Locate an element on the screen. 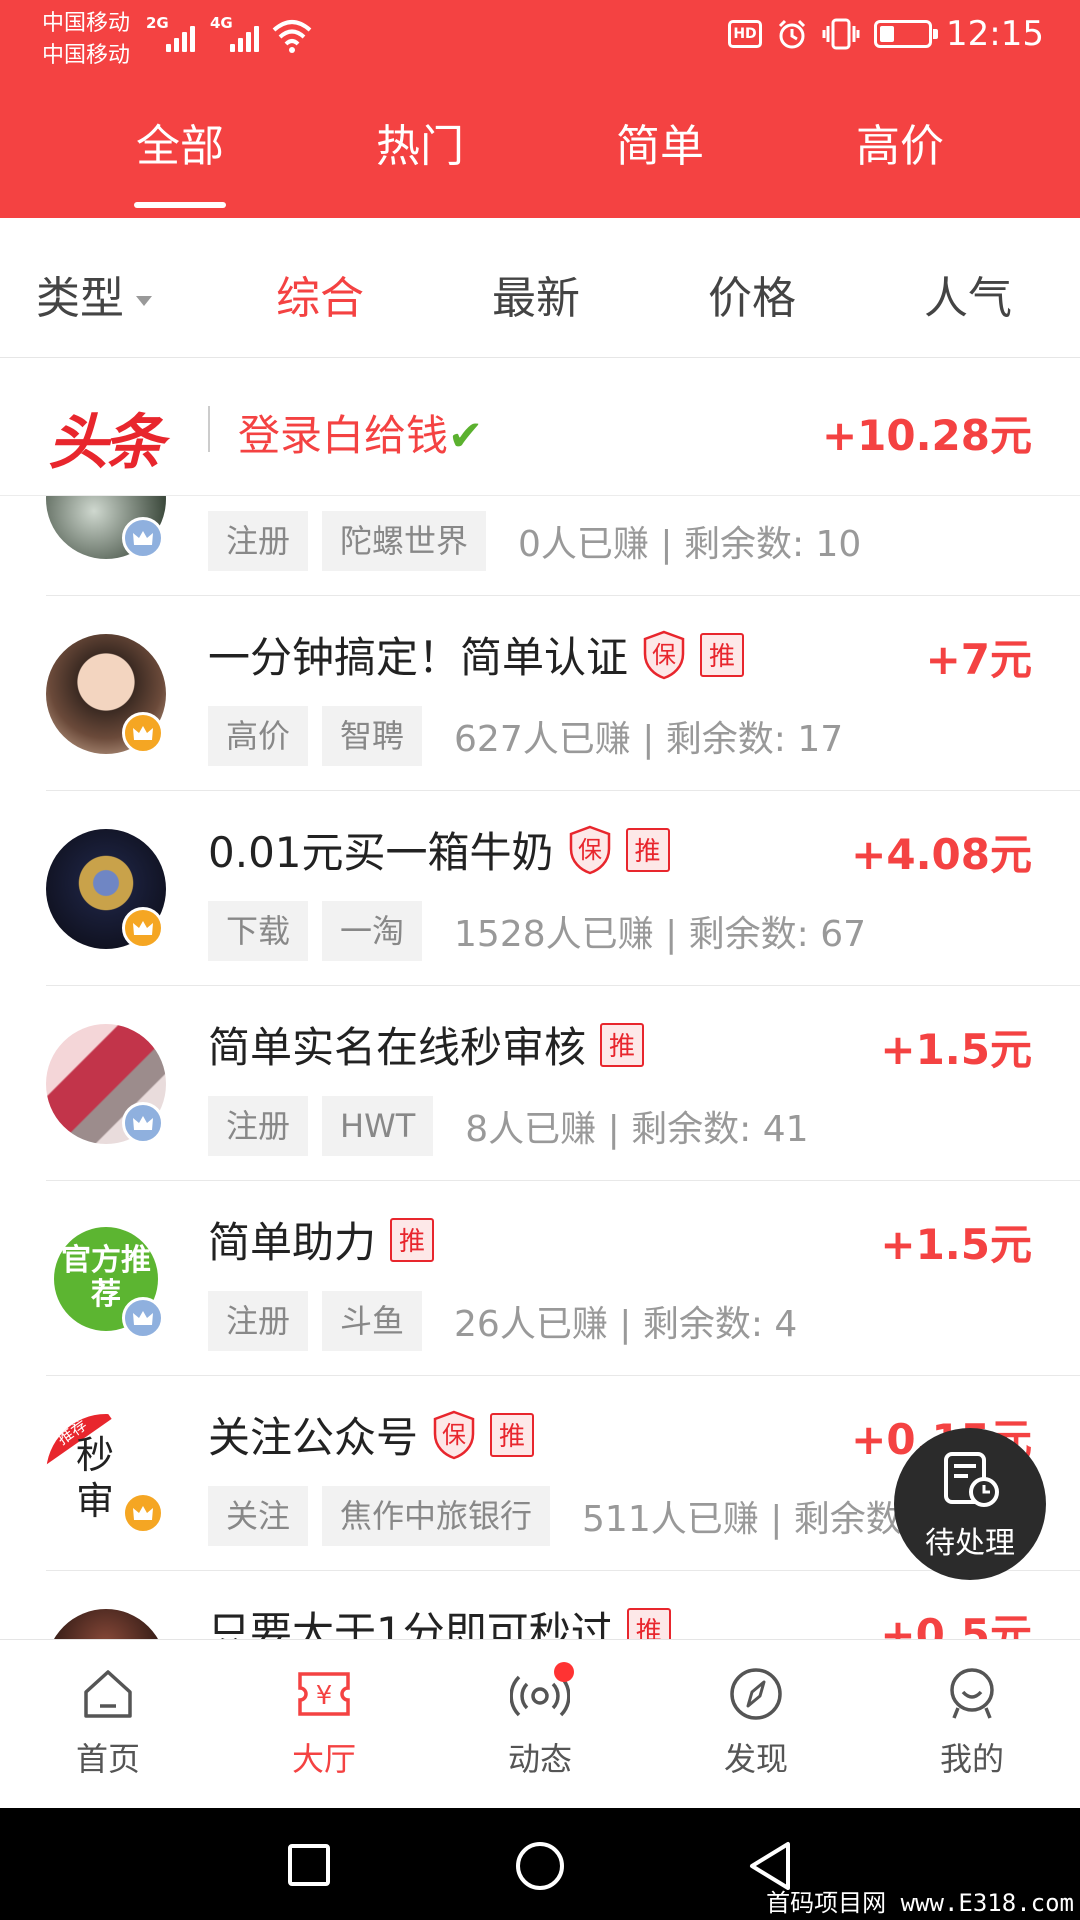 The width and height of the screenshot is (1080, 1920). task-item: 官方推荐 简单助力 推 +1.5元 注册 斗鱼 26人已赚 | 剩余数: 4 is located at coordinates (540, 1278).